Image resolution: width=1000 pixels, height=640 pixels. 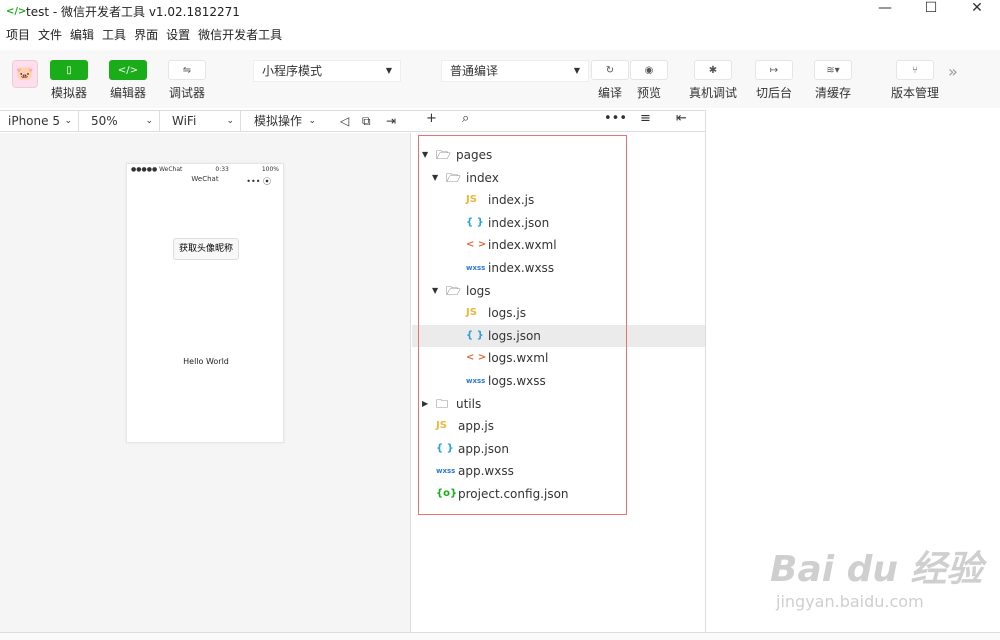 I want to click on bug-icon: ✱, so click(x=713, y=70).